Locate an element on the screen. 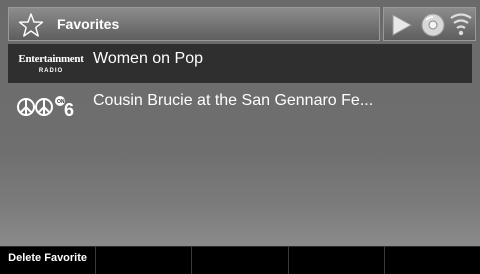 This screenshot has width=480, height=274. status-icons is located at coordinates (429, 24).